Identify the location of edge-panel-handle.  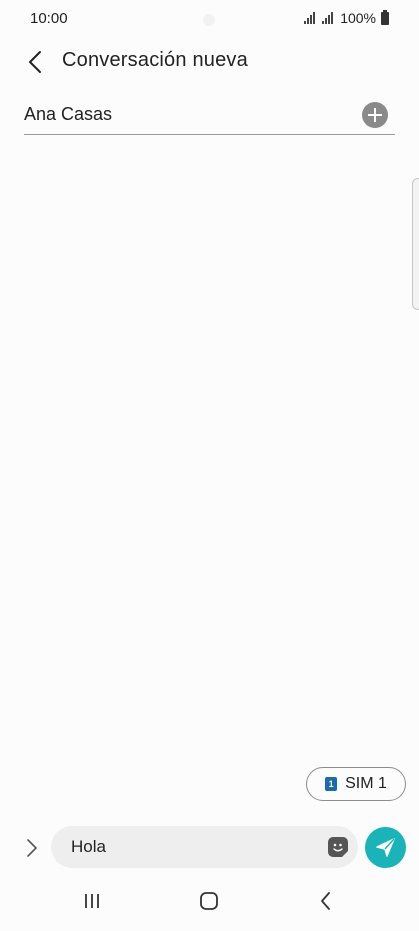
(415, 244).